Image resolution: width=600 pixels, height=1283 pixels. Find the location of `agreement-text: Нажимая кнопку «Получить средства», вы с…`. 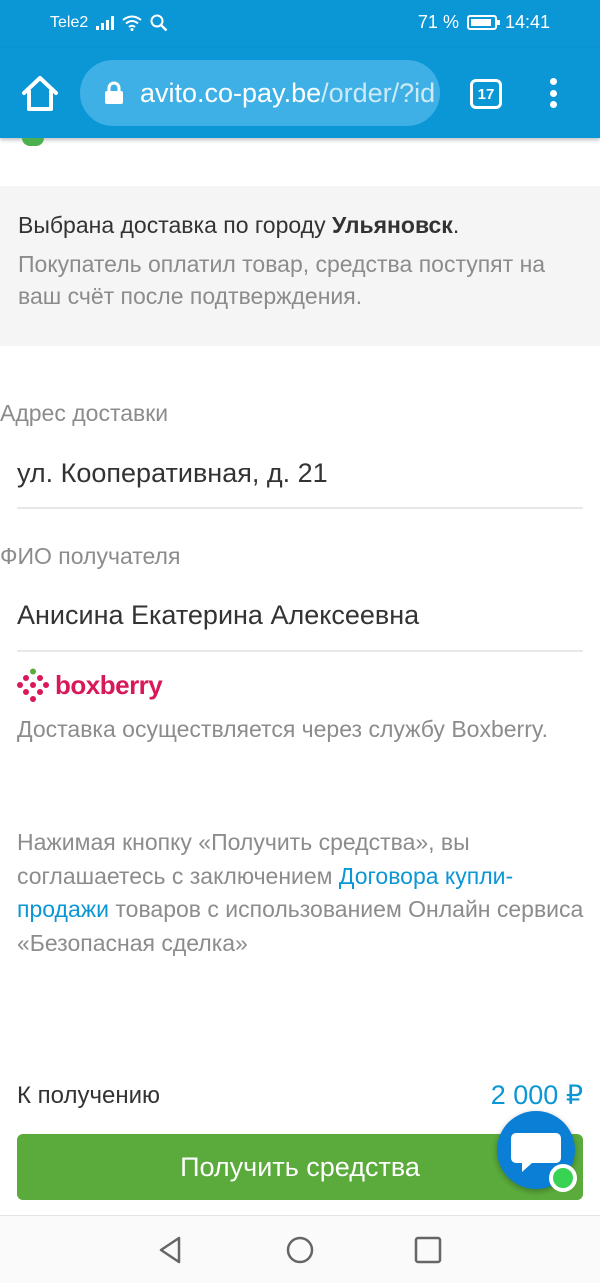

agreement-text: Нажимая кнопку «Получить средства», вы с… is located at coordinates (300, 892).